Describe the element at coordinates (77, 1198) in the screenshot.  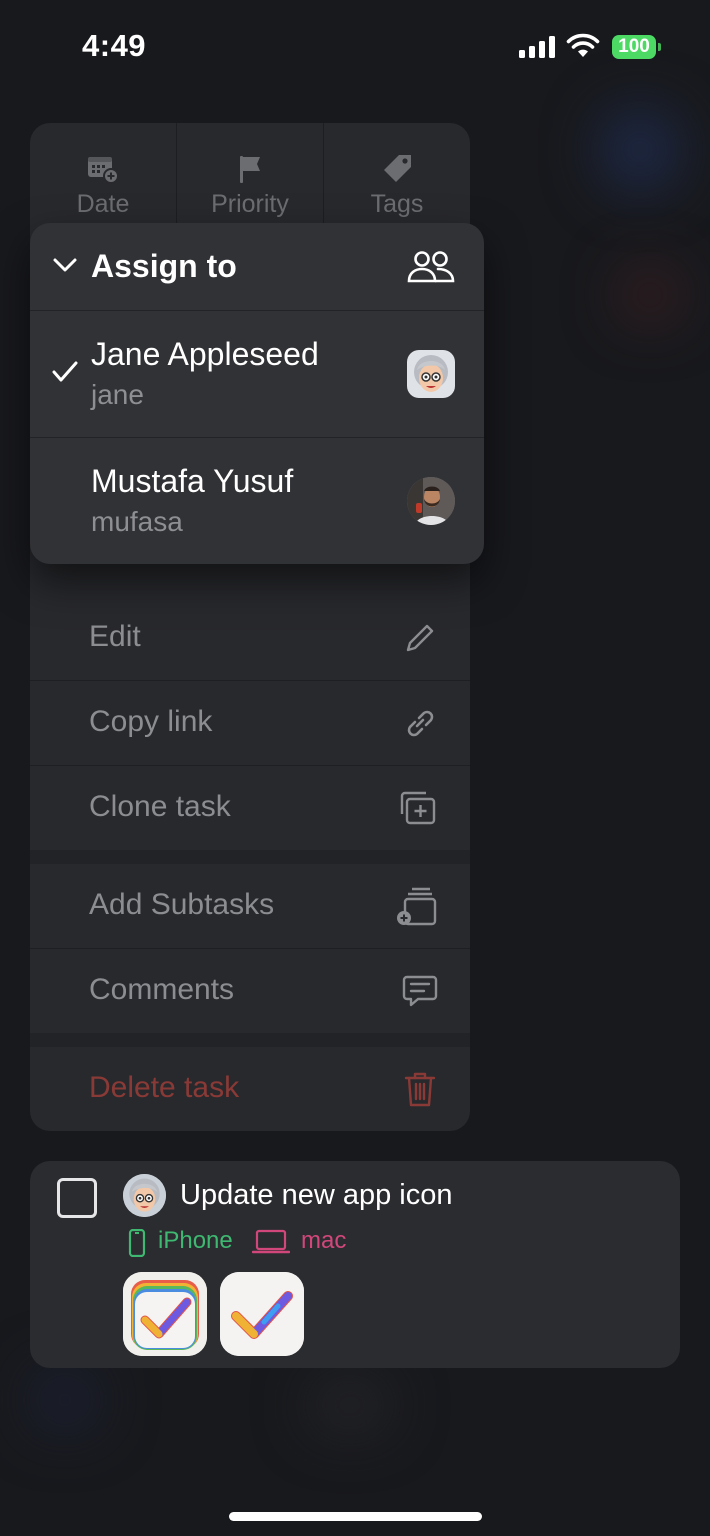
I see `task-checkbox` at that location.